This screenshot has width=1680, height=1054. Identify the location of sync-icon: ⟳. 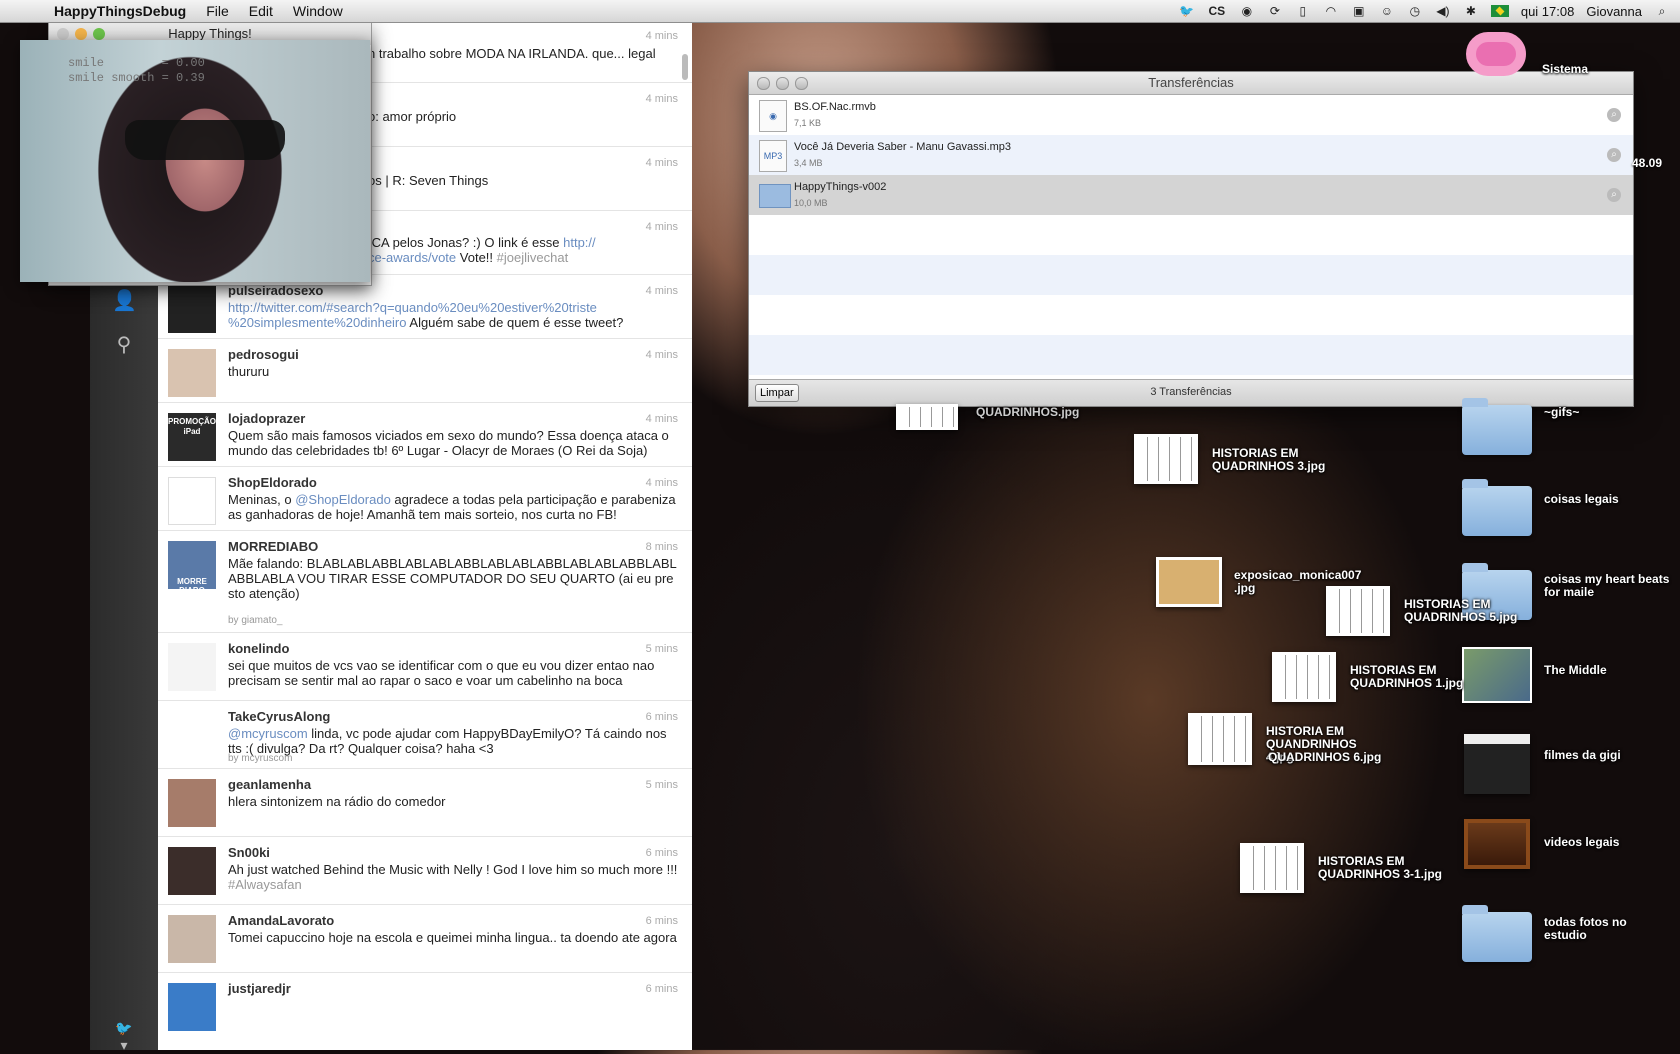
(1275, 11).